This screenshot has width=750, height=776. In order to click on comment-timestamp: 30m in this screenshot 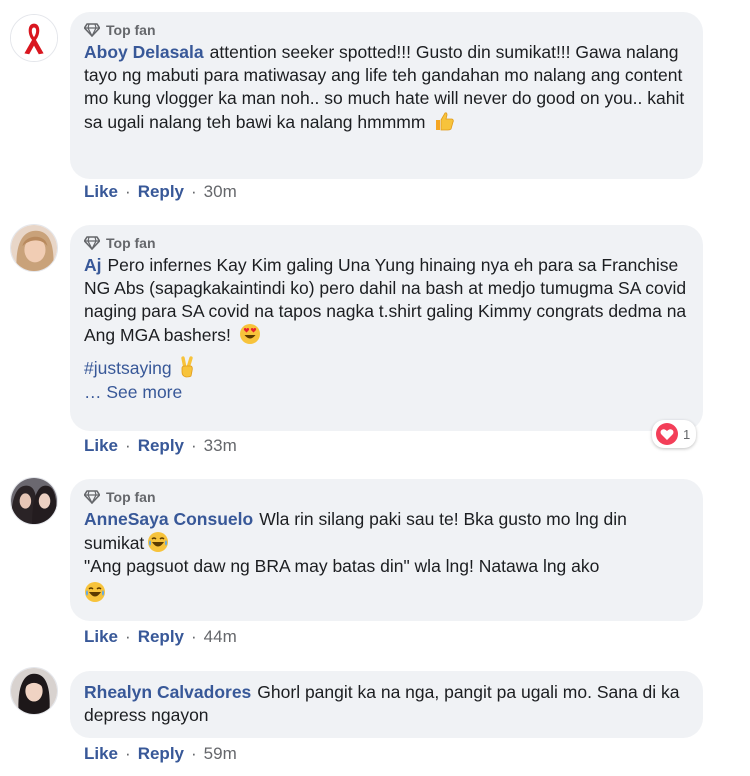, I will do `click(220, 192)`.